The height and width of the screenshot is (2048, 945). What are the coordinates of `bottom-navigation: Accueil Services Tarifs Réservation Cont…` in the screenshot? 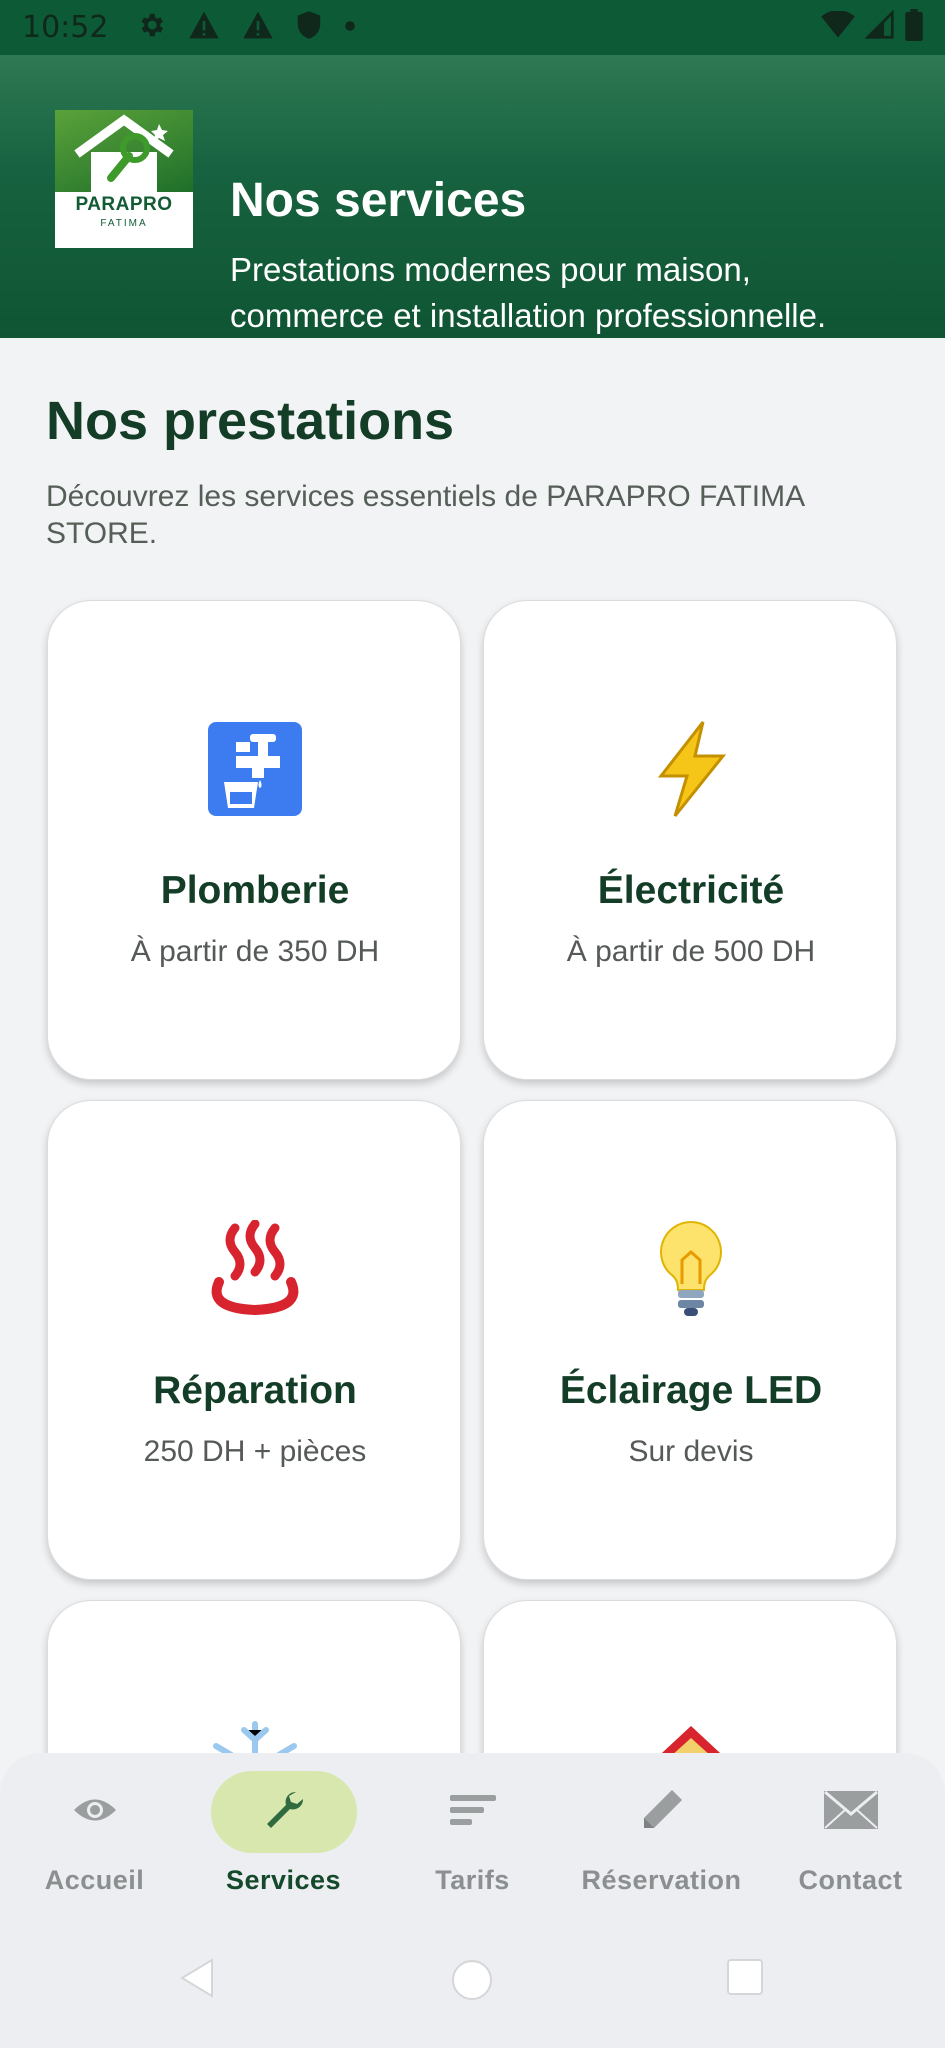 It's located at (472, 1833).